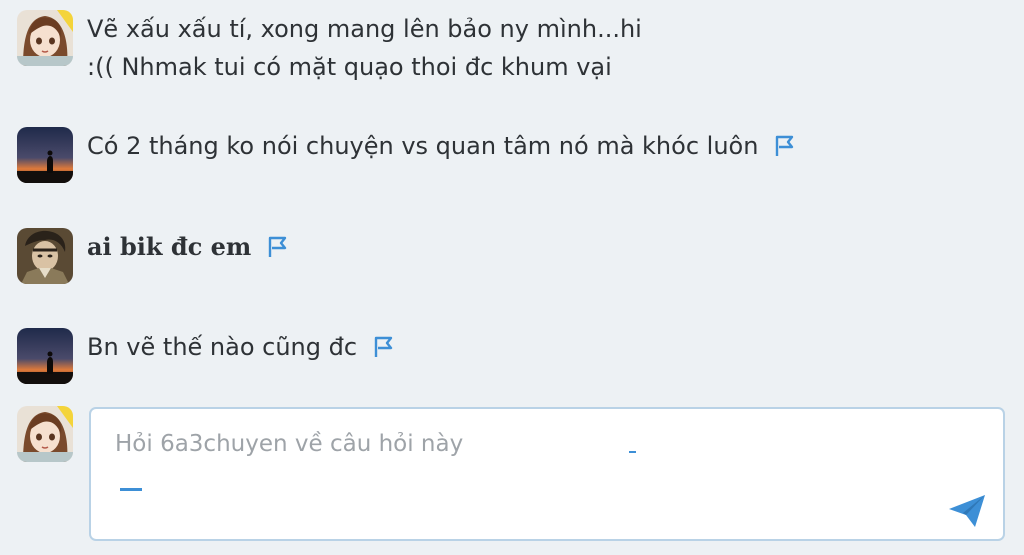 Image resolution: width=1024 pixels, height=555 pixels. I want to click on comment-item: Bn vẽ thế nào cũng đc, so click(206, 356).